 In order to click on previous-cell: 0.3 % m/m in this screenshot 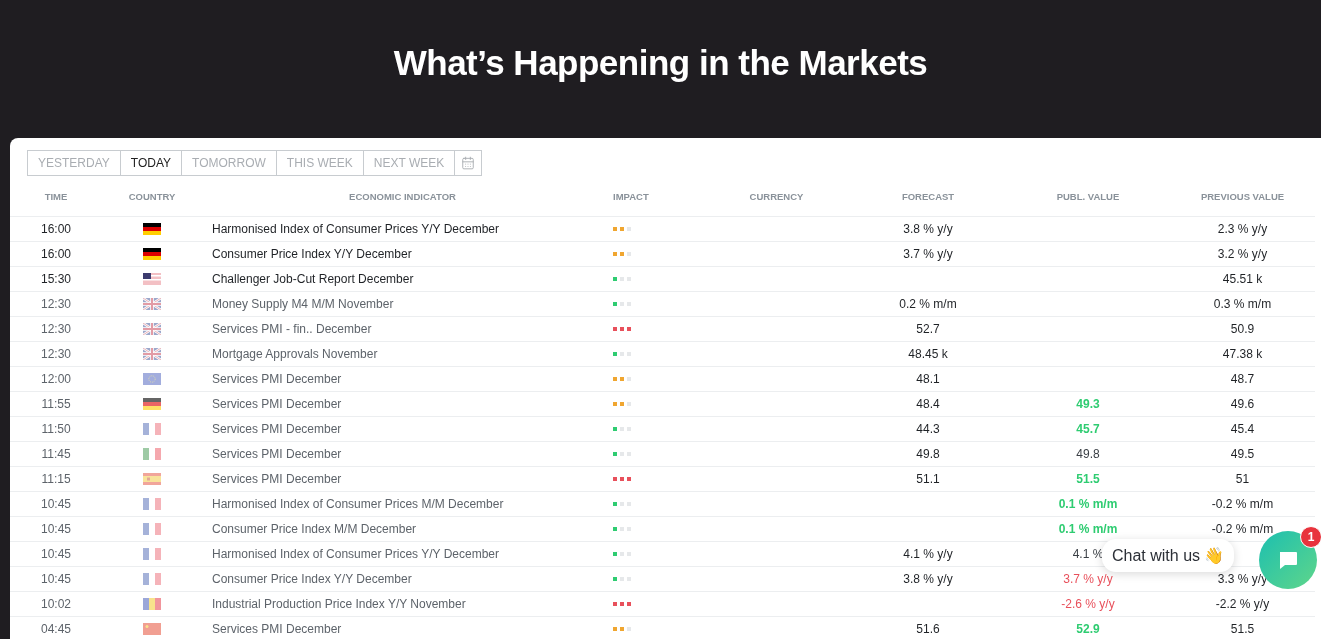, I will do `click(1242, 304)`.